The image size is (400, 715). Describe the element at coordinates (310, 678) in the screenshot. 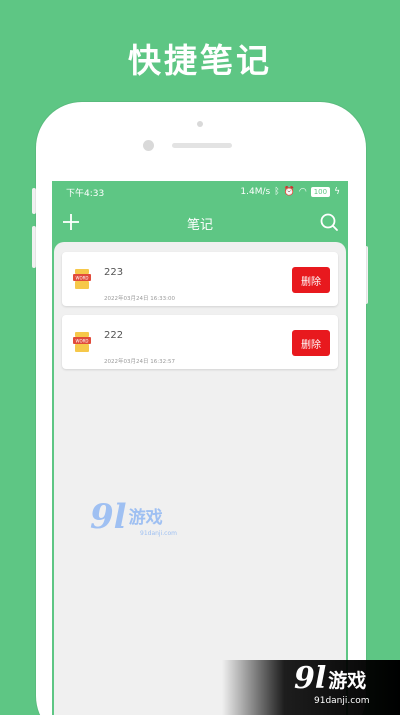

I see `corner-watermark-logo: 9l` at that location.